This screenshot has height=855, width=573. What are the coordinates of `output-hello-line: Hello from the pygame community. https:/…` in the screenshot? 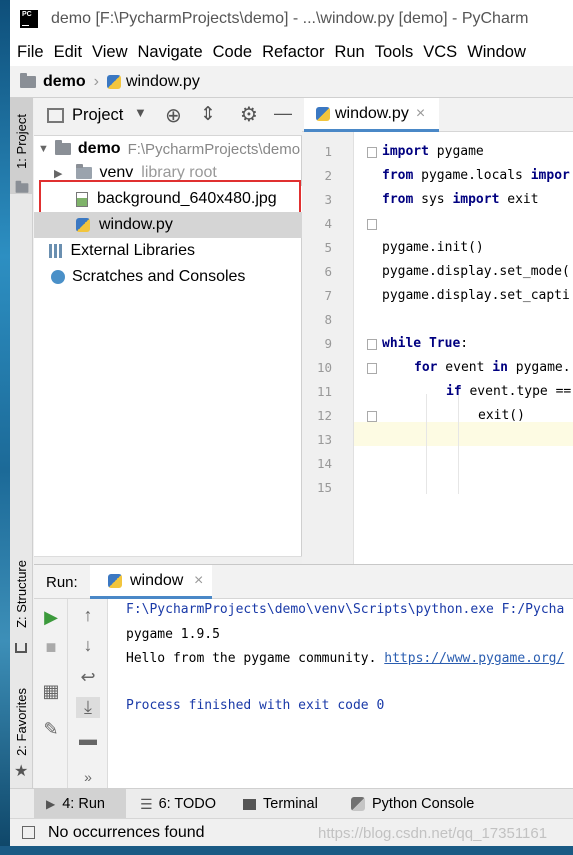 It's located at (345, 658).